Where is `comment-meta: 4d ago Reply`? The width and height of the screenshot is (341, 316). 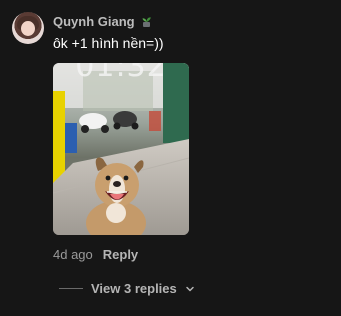
comment-meta: 4d ago Reply is located at coordinates (95, 254).